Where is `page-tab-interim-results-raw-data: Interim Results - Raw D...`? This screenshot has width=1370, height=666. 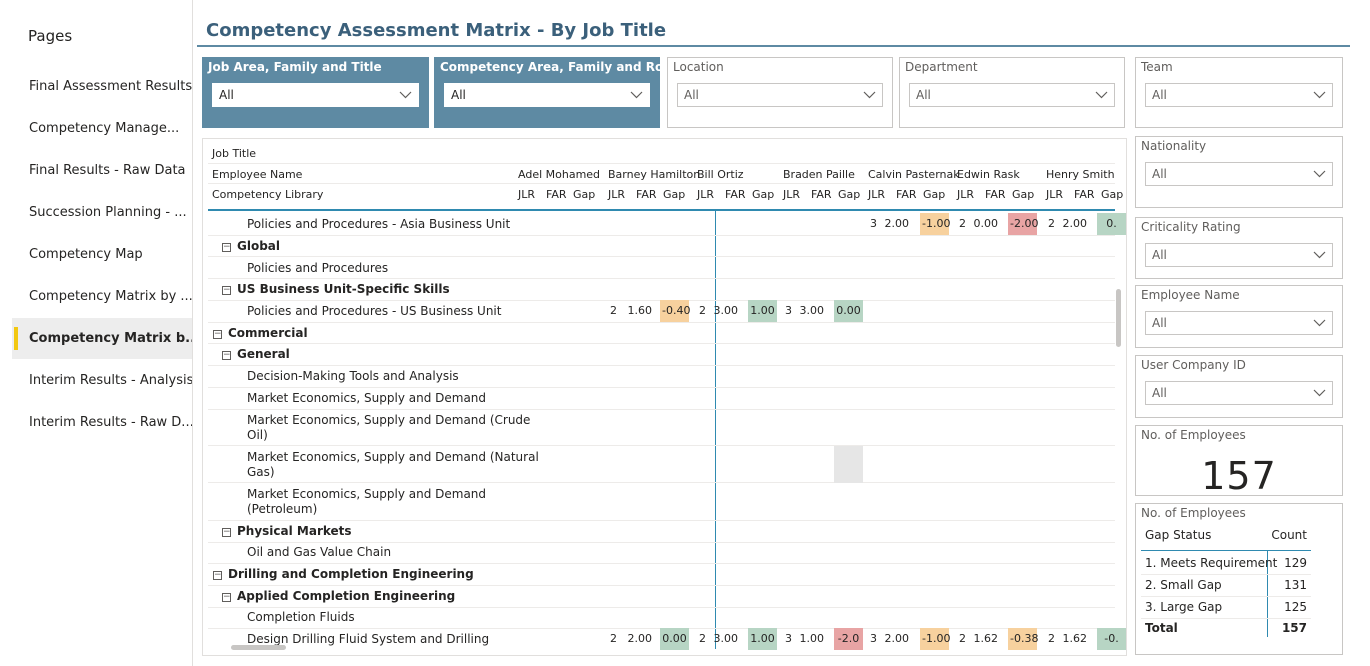
page-tab-interim-results-raw-data: Interim Results - Raw D... is located at coordinates (102, 422).